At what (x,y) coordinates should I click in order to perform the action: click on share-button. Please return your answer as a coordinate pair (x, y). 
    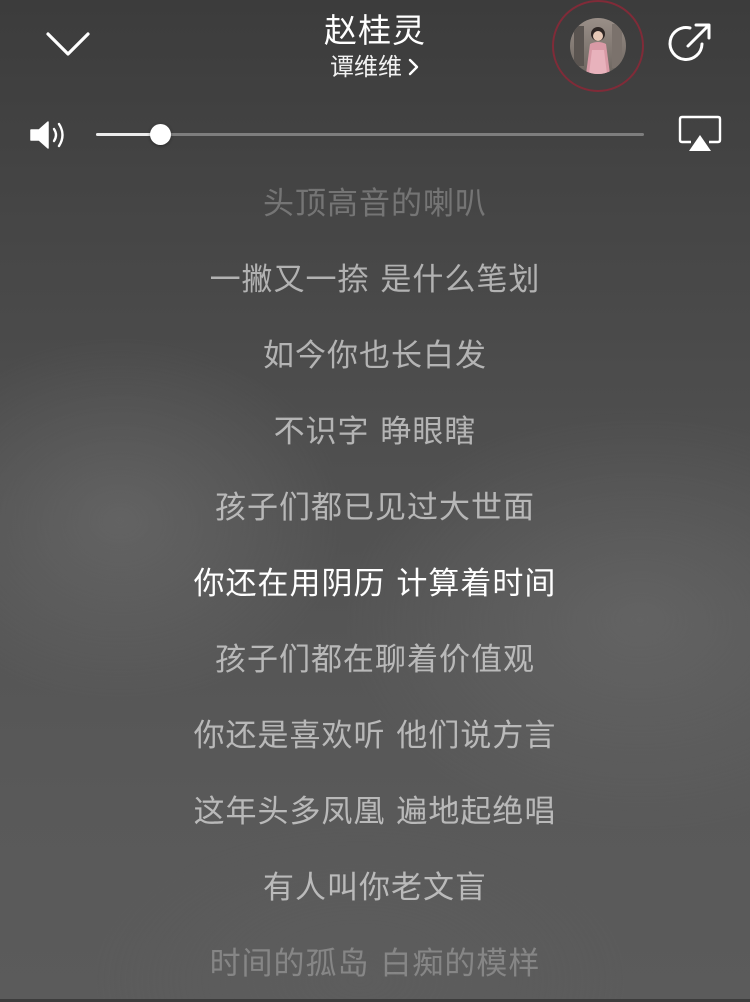
    Looking at the image, I should click on (690, 44).